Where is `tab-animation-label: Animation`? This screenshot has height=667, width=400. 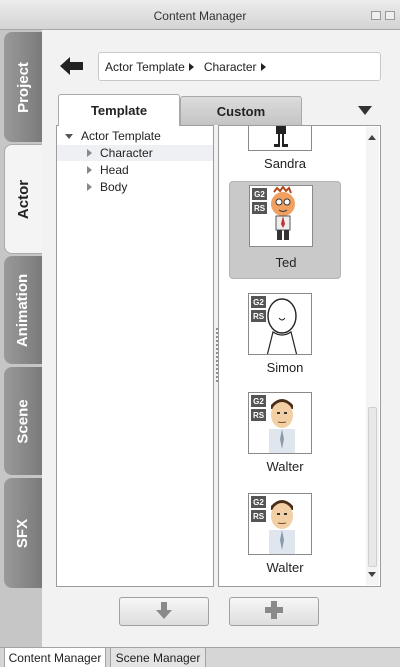
tab-animation-label: Animation is located at coordinates (23, 310).